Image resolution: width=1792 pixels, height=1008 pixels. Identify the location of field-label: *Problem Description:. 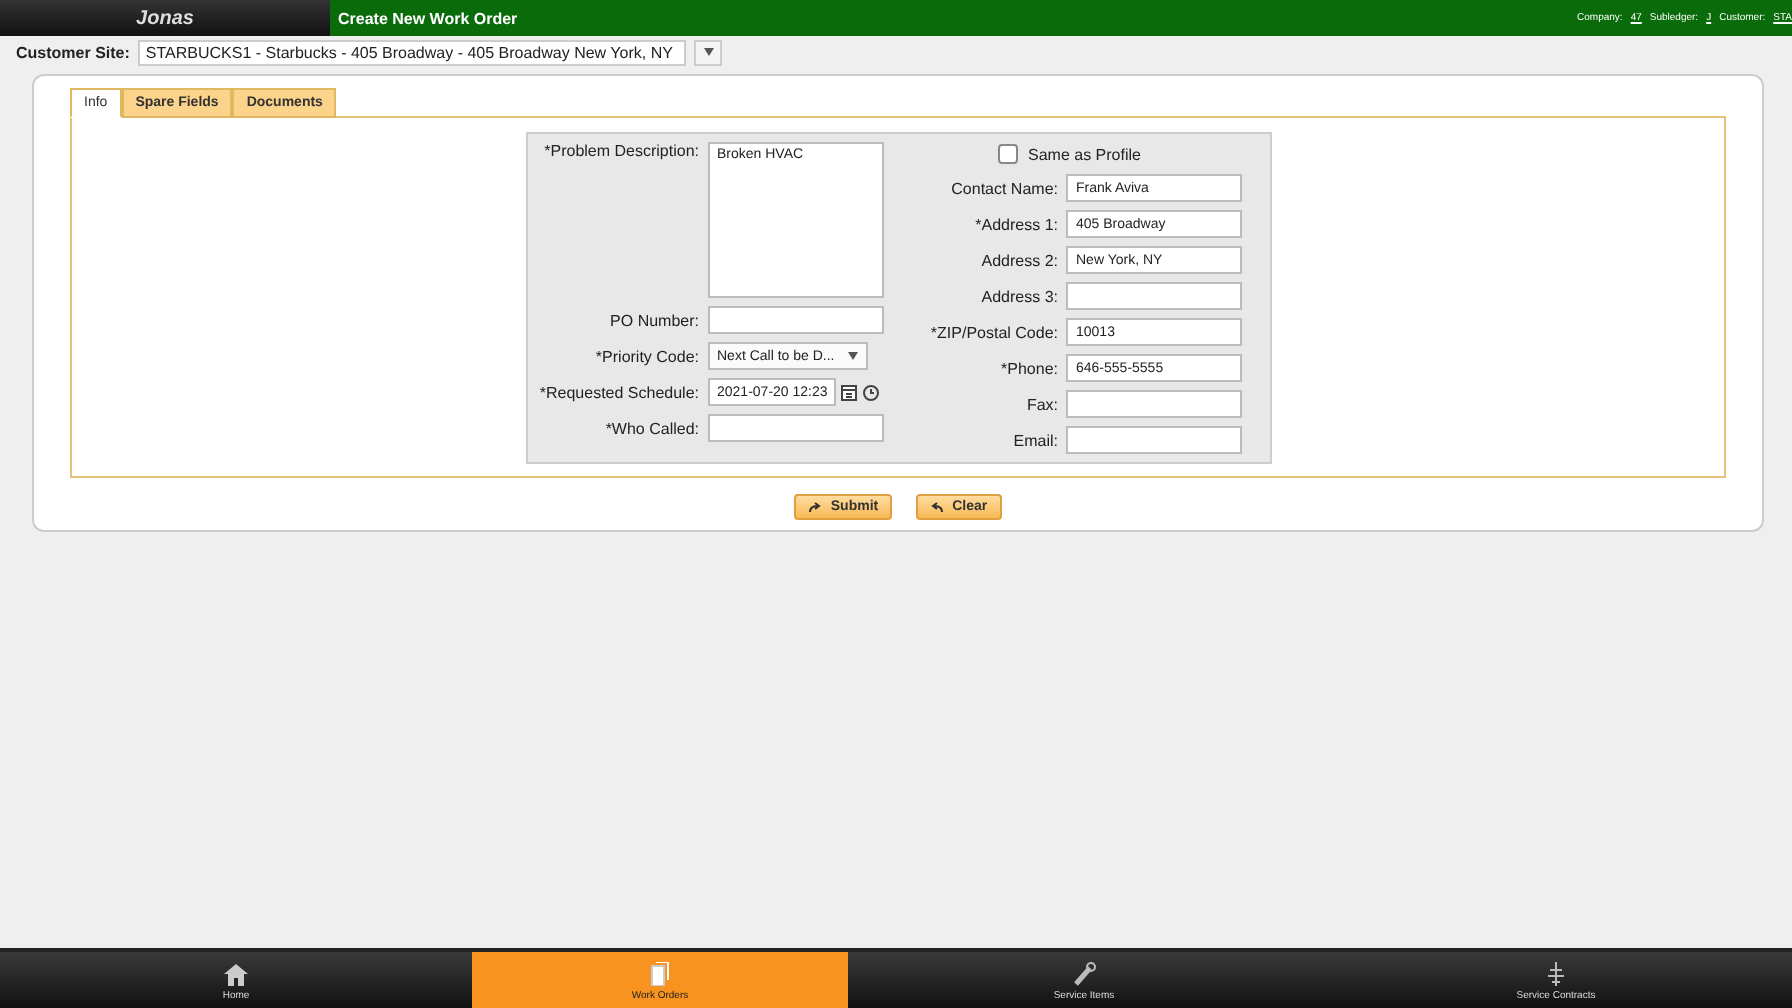
(620, 151).